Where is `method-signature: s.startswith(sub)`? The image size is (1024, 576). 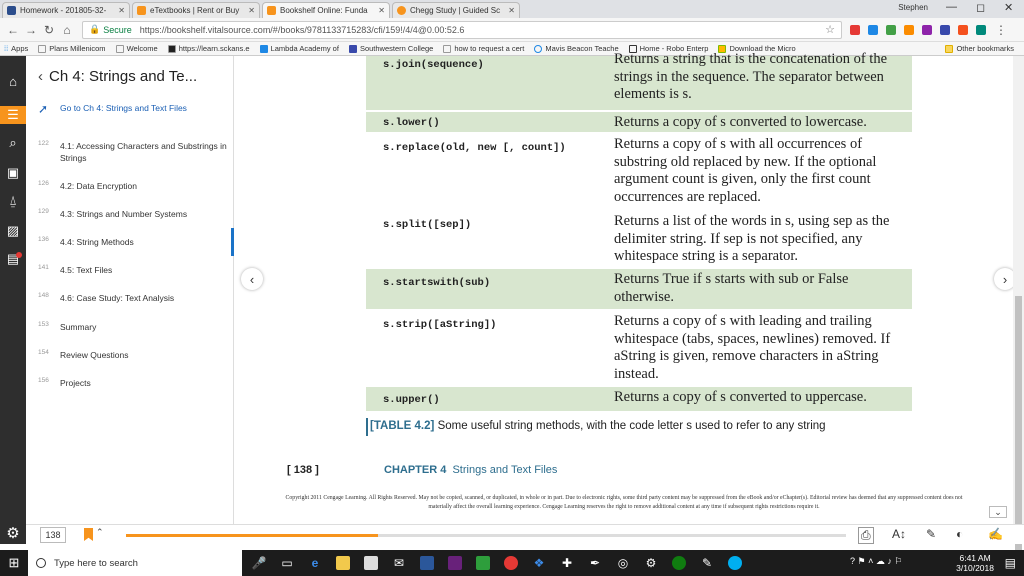 method-signature: s.startswith(sub) is located at coordinates (486, 289).